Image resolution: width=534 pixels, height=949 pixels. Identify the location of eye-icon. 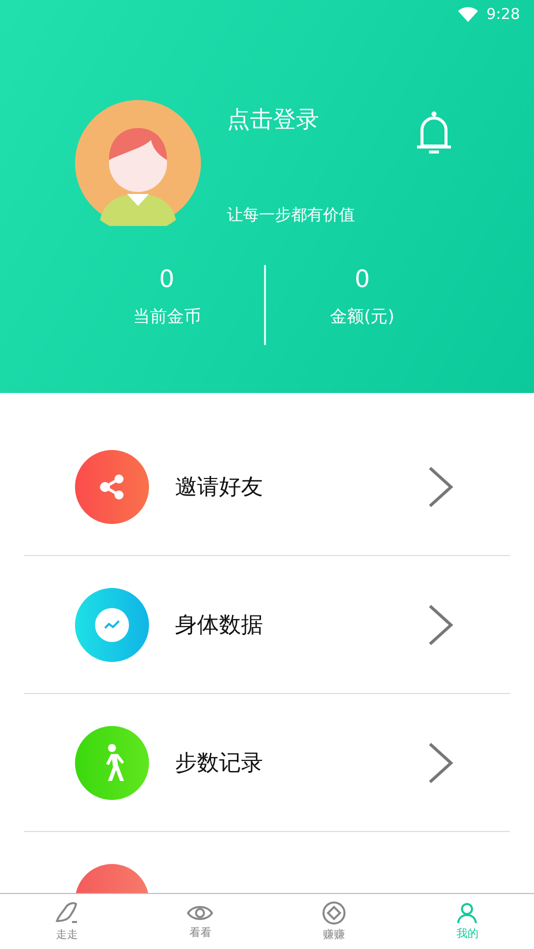
(200, 913).